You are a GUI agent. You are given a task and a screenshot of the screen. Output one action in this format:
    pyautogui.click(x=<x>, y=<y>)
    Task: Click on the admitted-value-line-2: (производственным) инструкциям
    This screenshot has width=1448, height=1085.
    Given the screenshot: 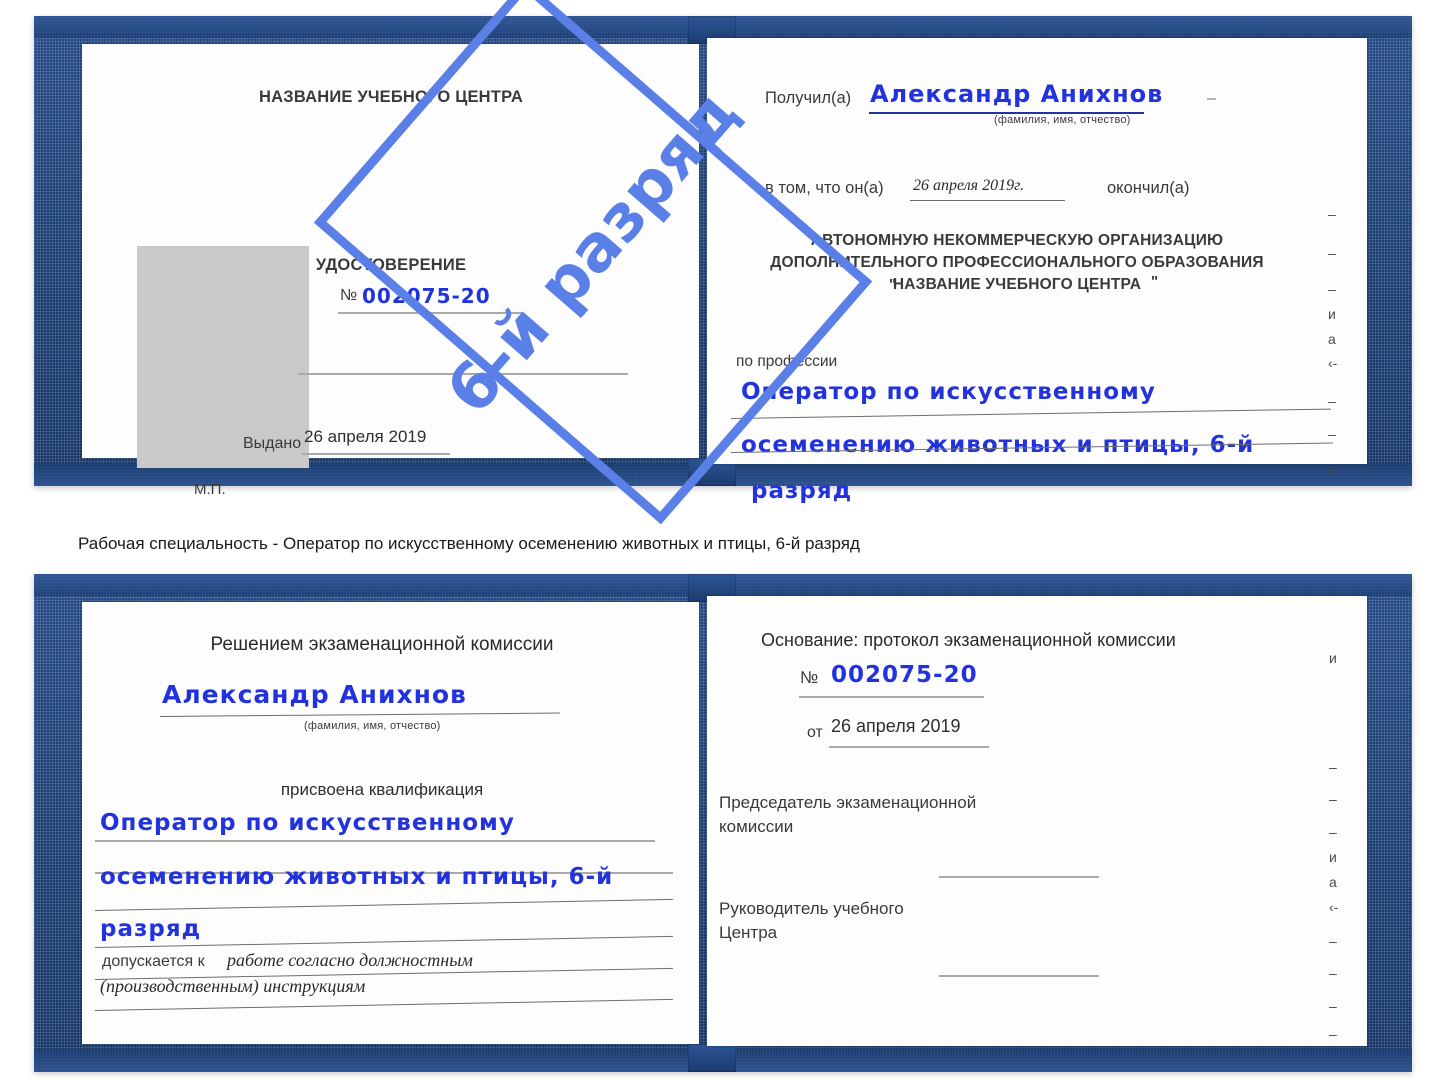 What is the action you would take?
    pyautogui.click(x=233, y=986)
    